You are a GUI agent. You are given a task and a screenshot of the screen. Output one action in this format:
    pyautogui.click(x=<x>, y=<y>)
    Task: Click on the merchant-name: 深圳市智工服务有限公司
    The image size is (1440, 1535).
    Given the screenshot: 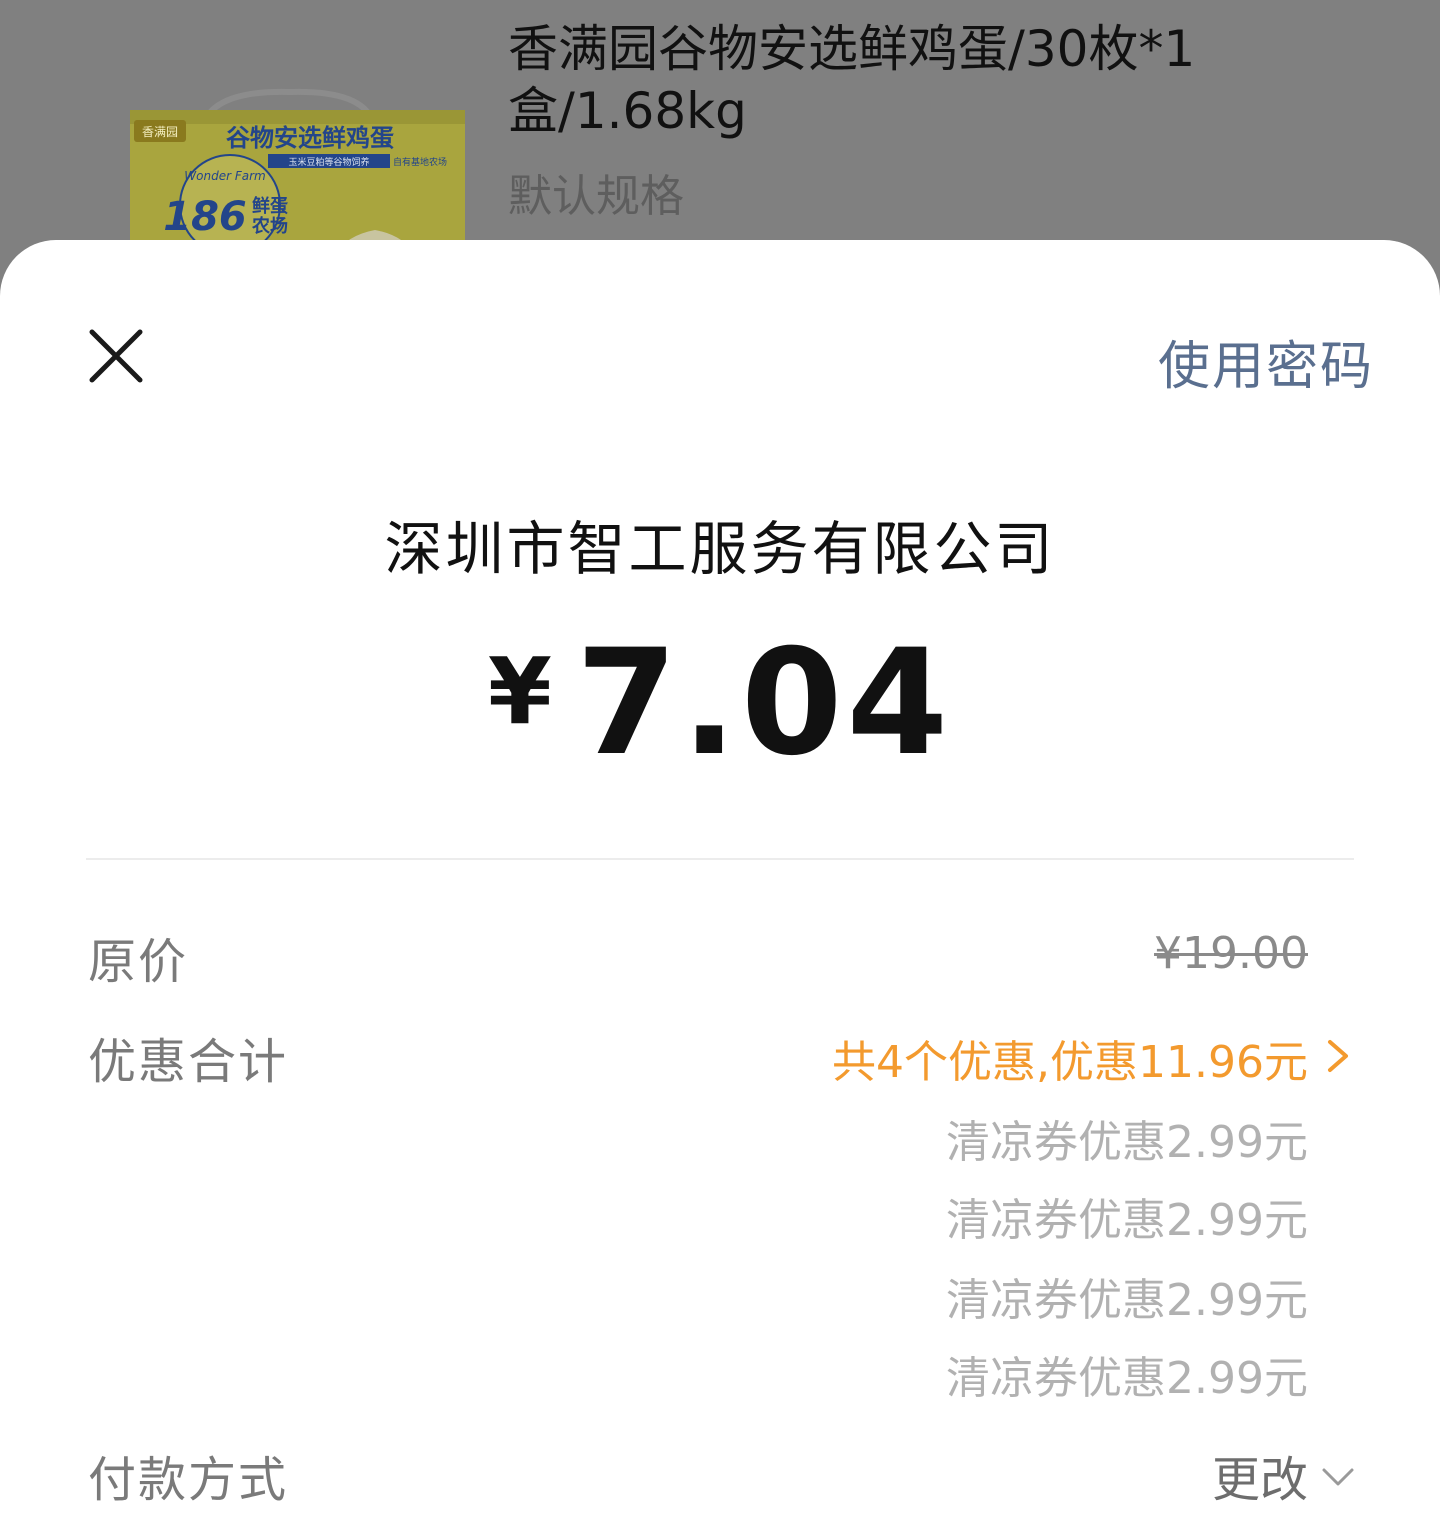 What is the action you would take?
    pyautogui.click(x=720, y=549)
    